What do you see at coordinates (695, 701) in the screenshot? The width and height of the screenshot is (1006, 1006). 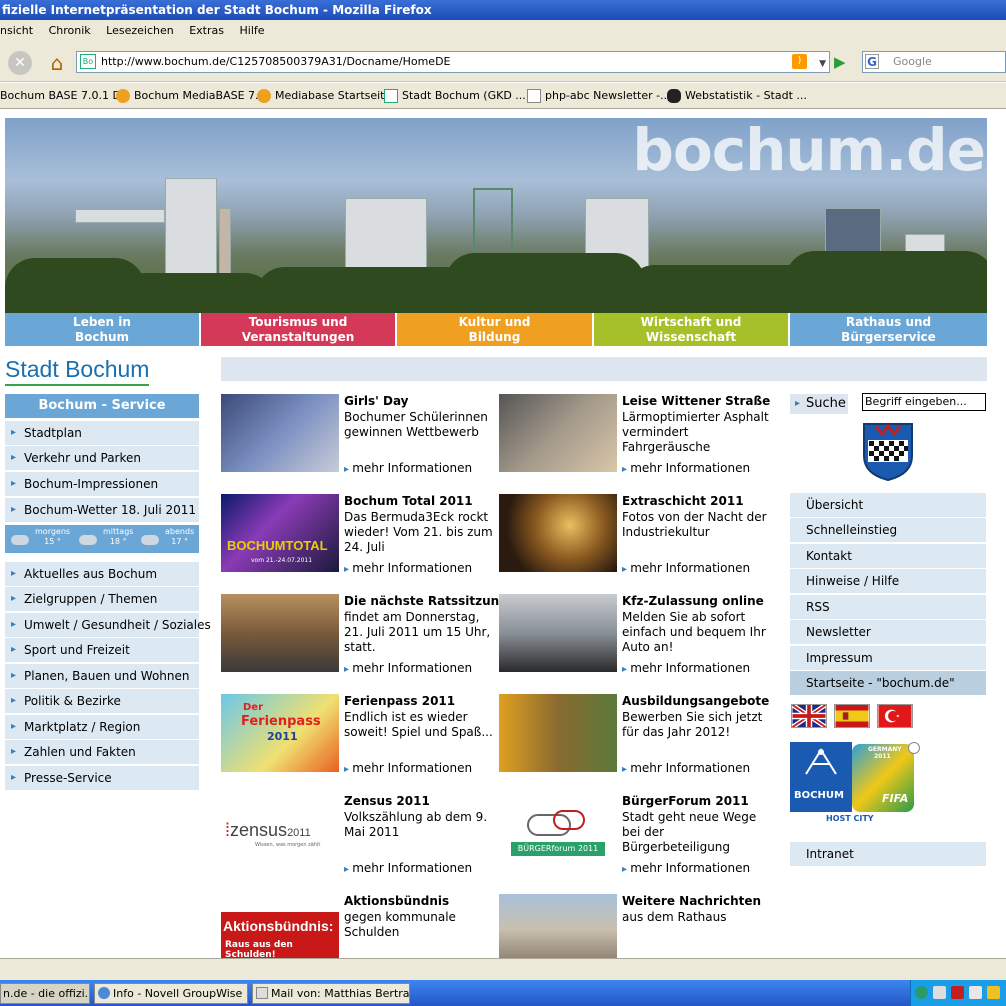 I see `news-title: Ausbildungsangebote` at bounding box center [695, 701].